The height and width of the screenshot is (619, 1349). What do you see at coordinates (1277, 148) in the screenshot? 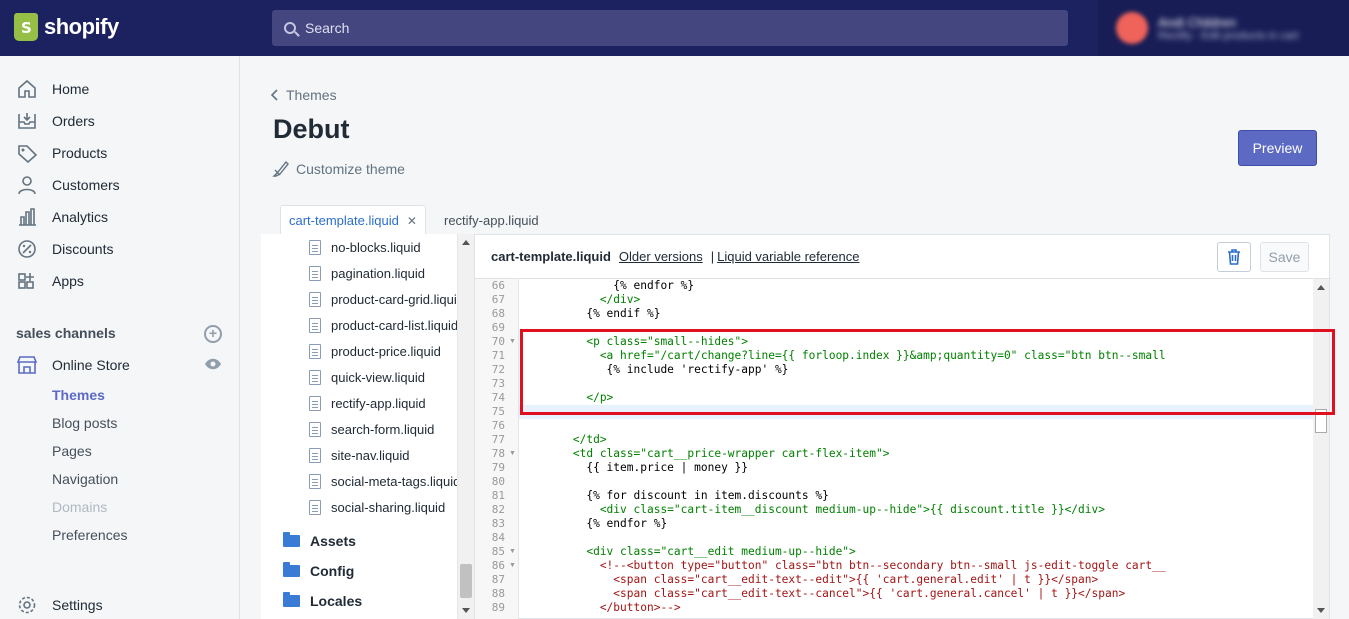
I see `preview-button: Preview` at bounding box center [1277, 148].